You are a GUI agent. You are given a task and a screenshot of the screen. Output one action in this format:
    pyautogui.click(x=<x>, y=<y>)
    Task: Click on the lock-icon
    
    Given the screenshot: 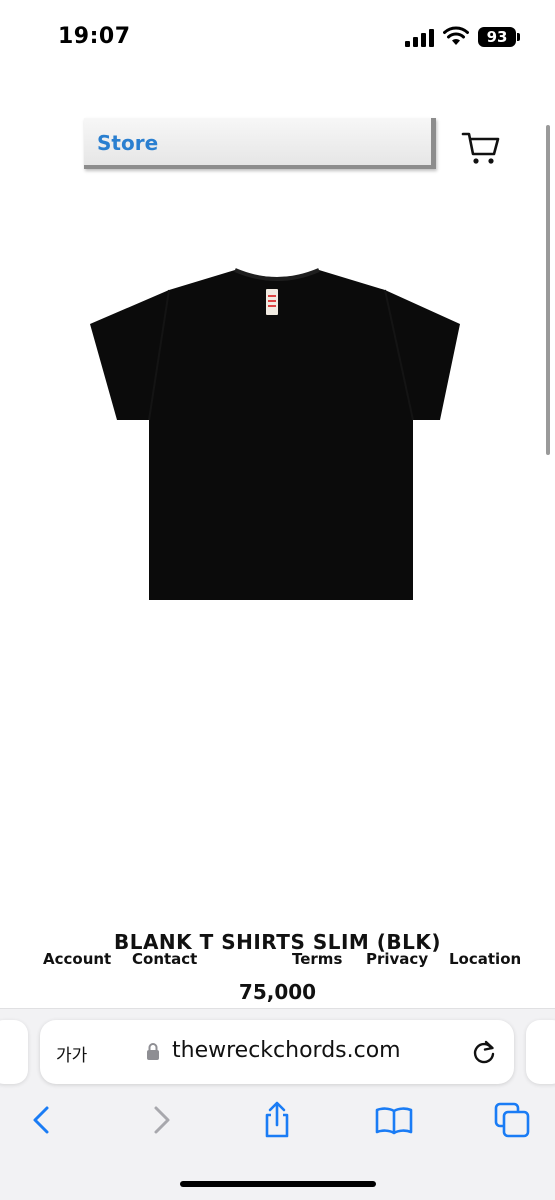 What is the action you would take?
    pyautogui.click(x=153, y=1051)
    